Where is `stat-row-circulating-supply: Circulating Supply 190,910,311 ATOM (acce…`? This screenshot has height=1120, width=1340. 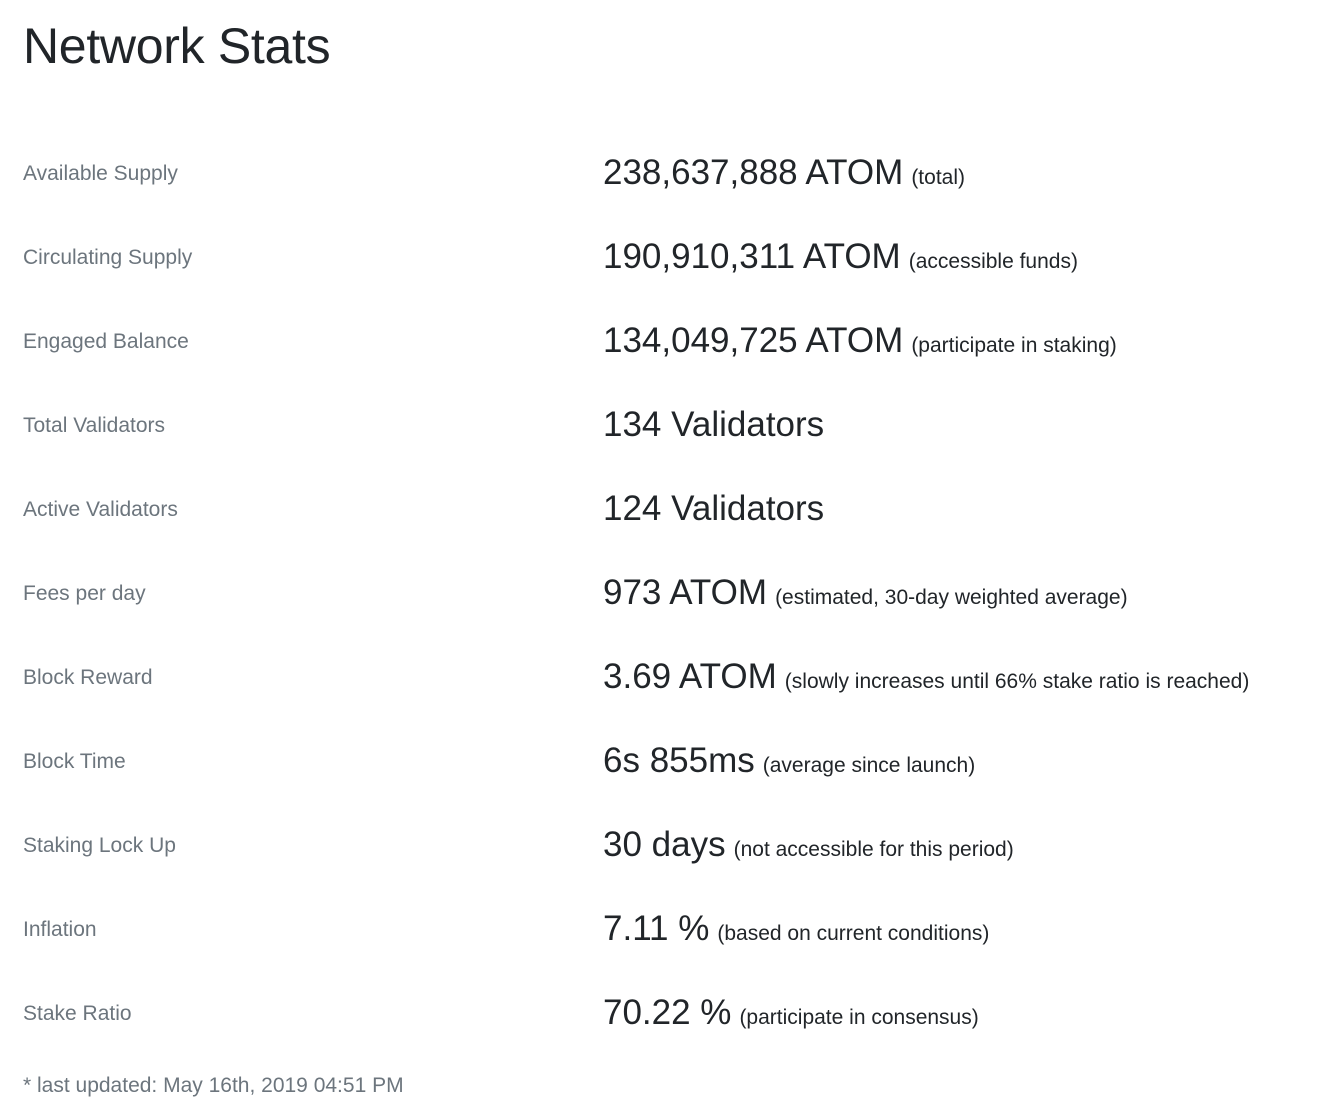 stat-row-circulating-supply: Circulating Supply 190,910,311 ATOM (acce… is located at coordinates (670, 258).